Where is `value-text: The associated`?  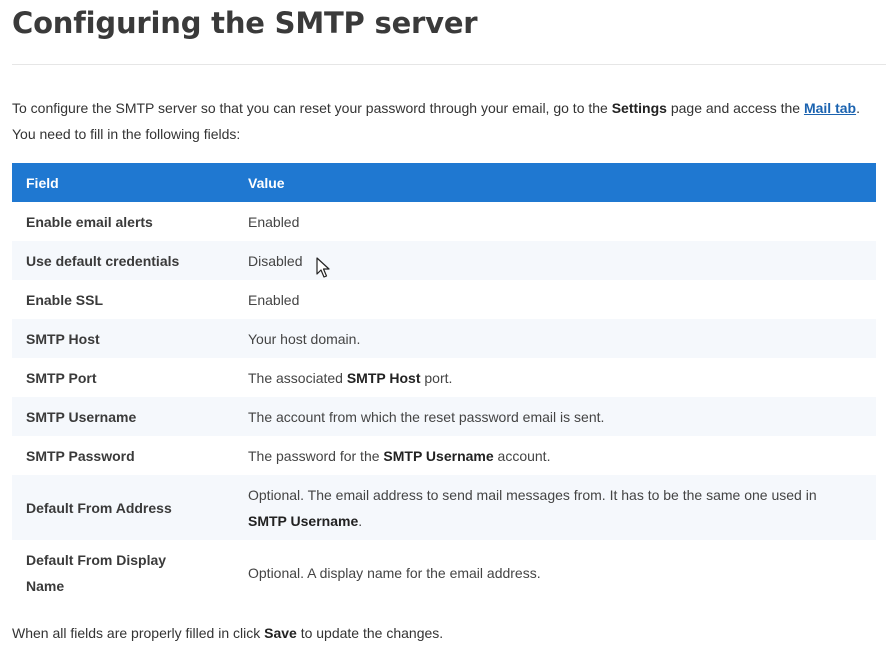 value-text: The associated is located at coordinates (297, 377).